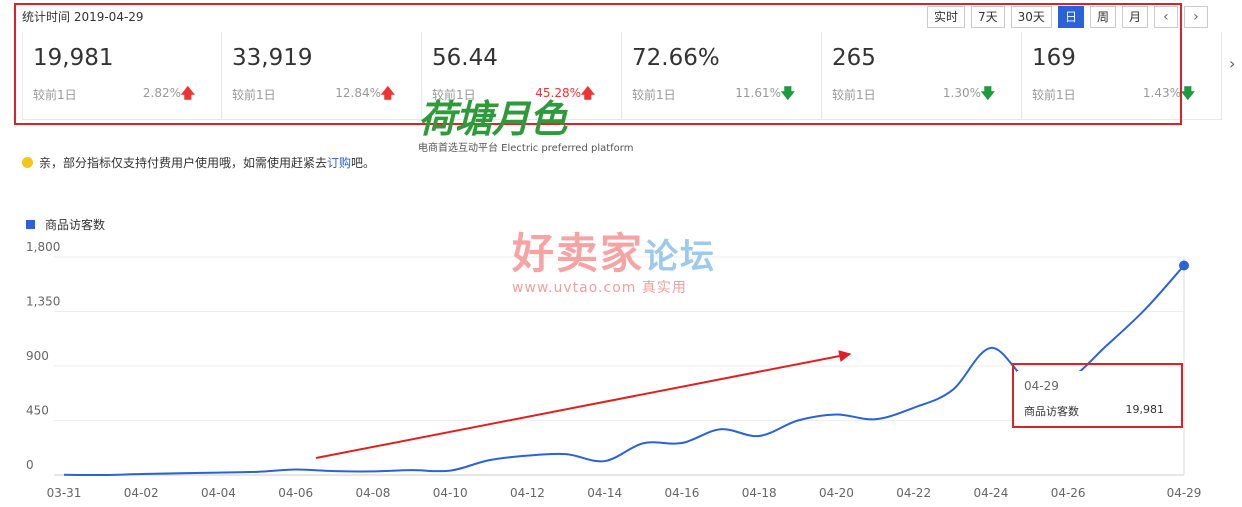  I want to click on data-point-last, so click(1184, 265).